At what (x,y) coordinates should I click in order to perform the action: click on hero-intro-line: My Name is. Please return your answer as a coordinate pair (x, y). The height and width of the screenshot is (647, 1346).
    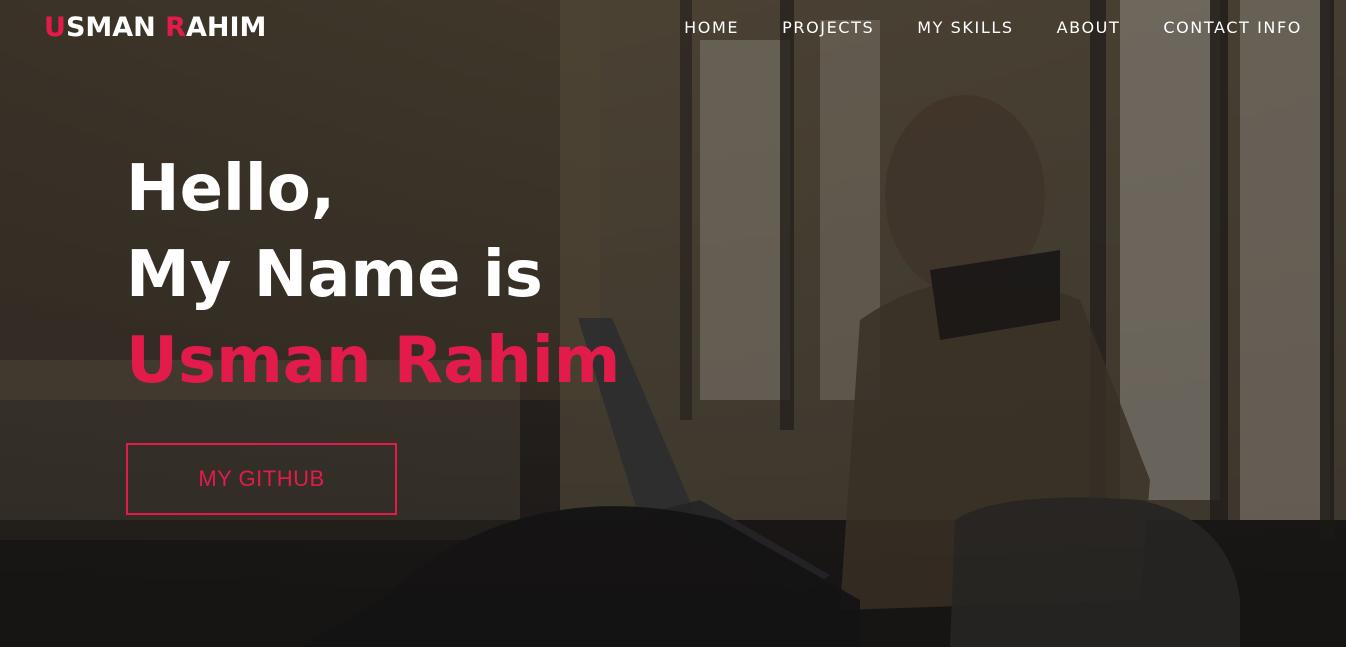
    Looking at the image, I should click on (334, 275).